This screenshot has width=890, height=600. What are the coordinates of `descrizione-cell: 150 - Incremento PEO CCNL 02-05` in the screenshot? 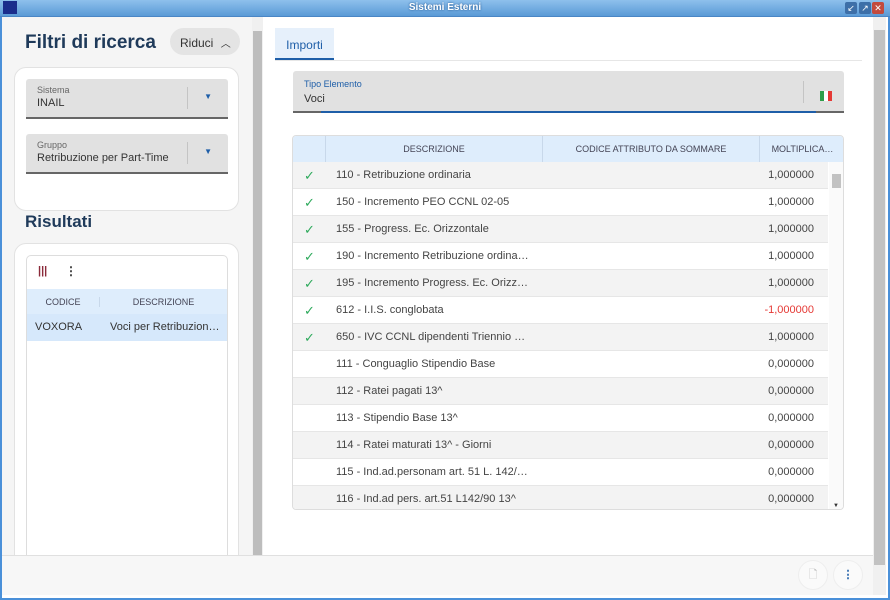 It's located at (423, 202).